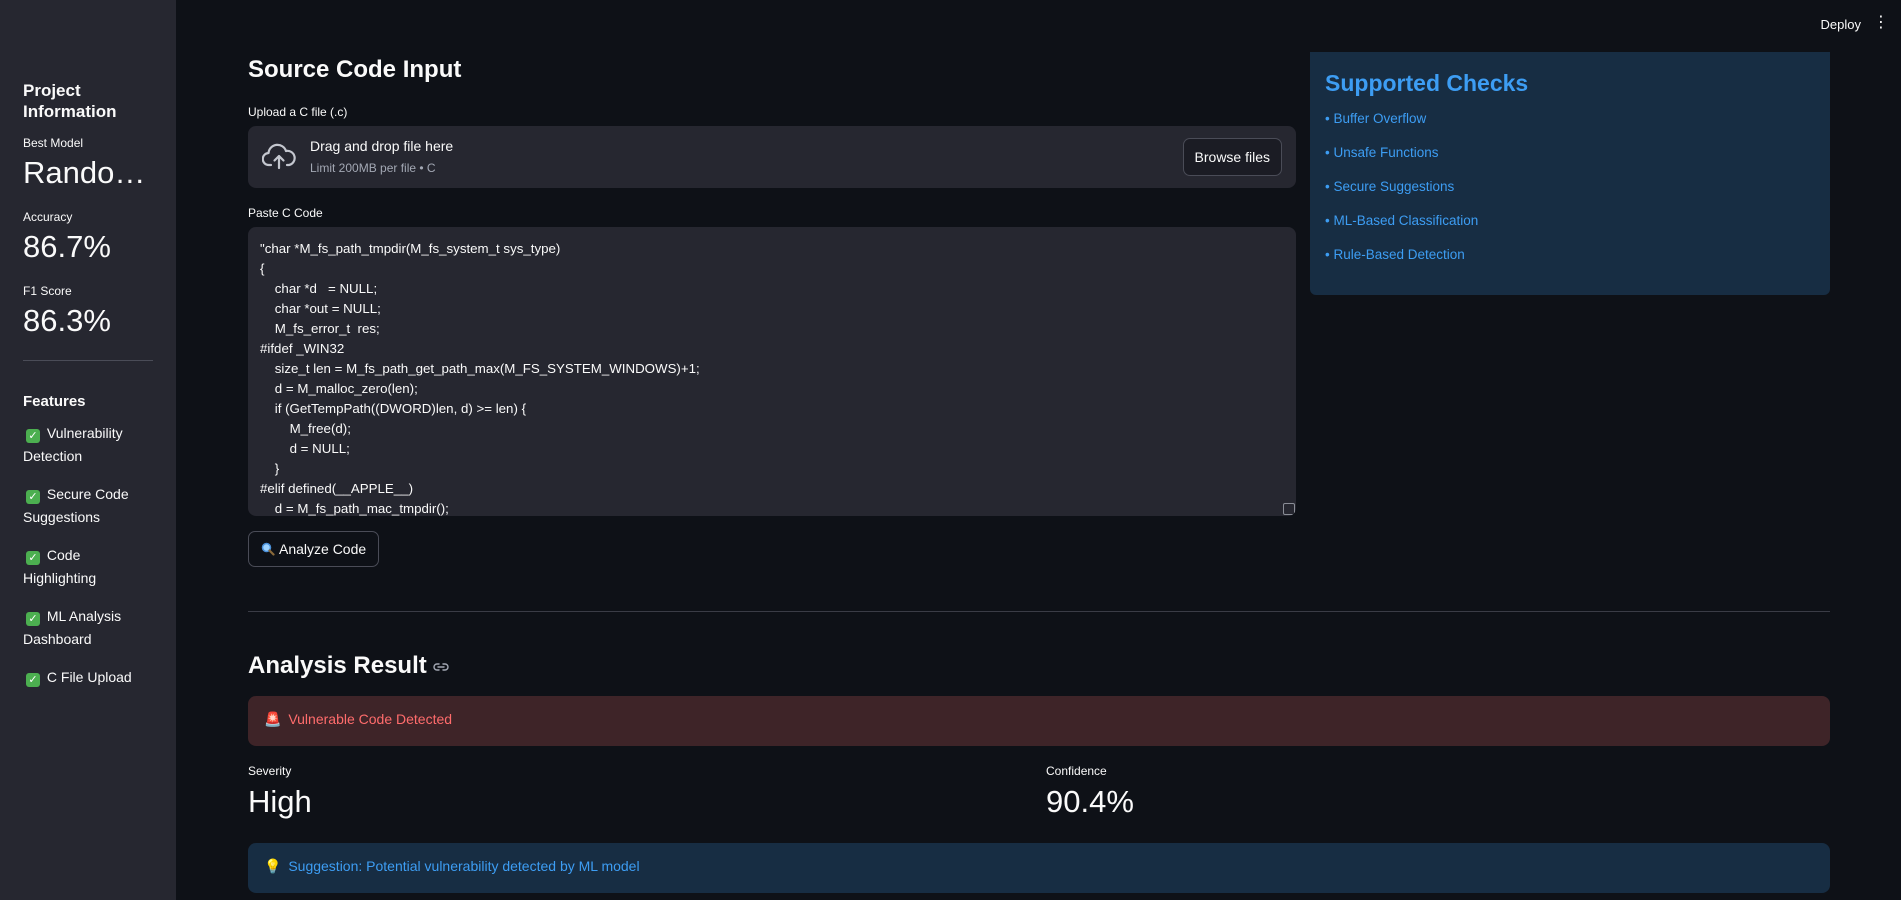 This screenshot has width=1901, height=900. I want to click on upload-label: Upload a C file (.c), so click(298, 112).